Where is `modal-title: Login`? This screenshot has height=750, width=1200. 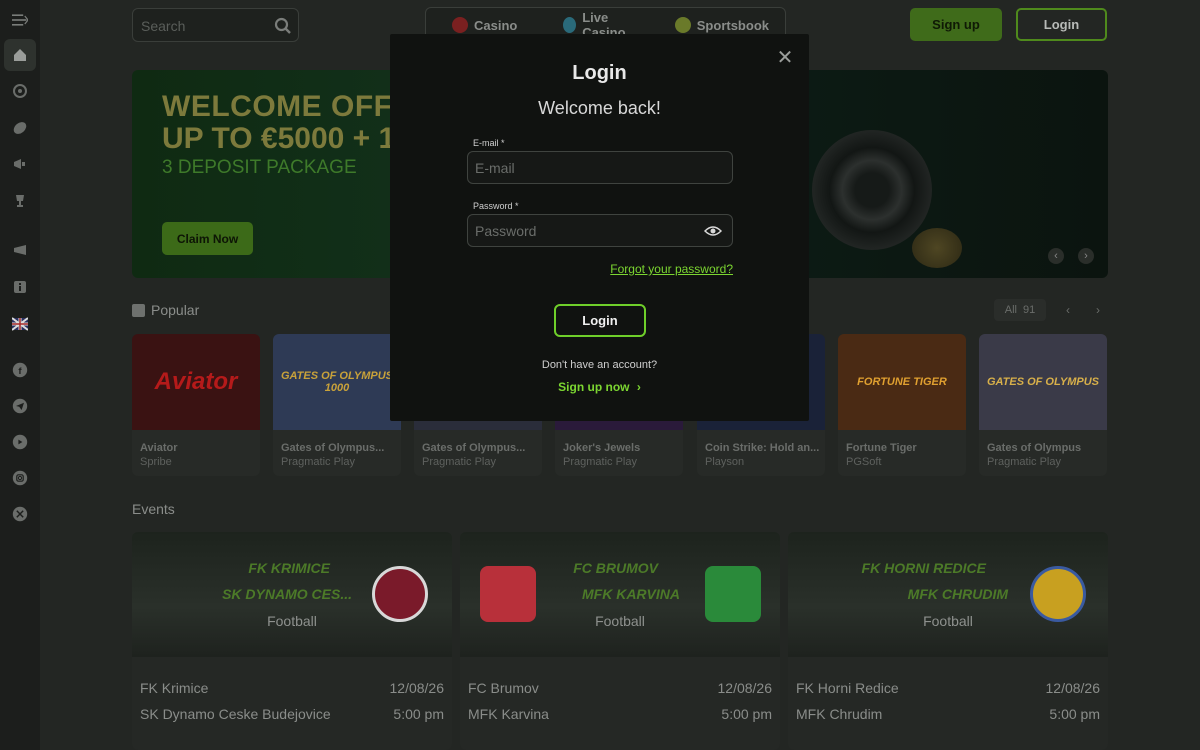 modal-title: Login is located at coordinates (599, 73).